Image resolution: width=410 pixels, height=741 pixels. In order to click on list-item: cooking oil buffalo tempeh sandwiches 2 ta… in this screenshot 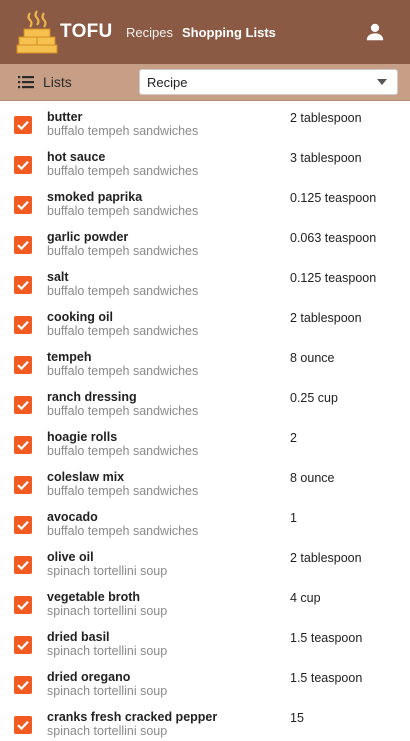, I will do `click(205, 321)`.